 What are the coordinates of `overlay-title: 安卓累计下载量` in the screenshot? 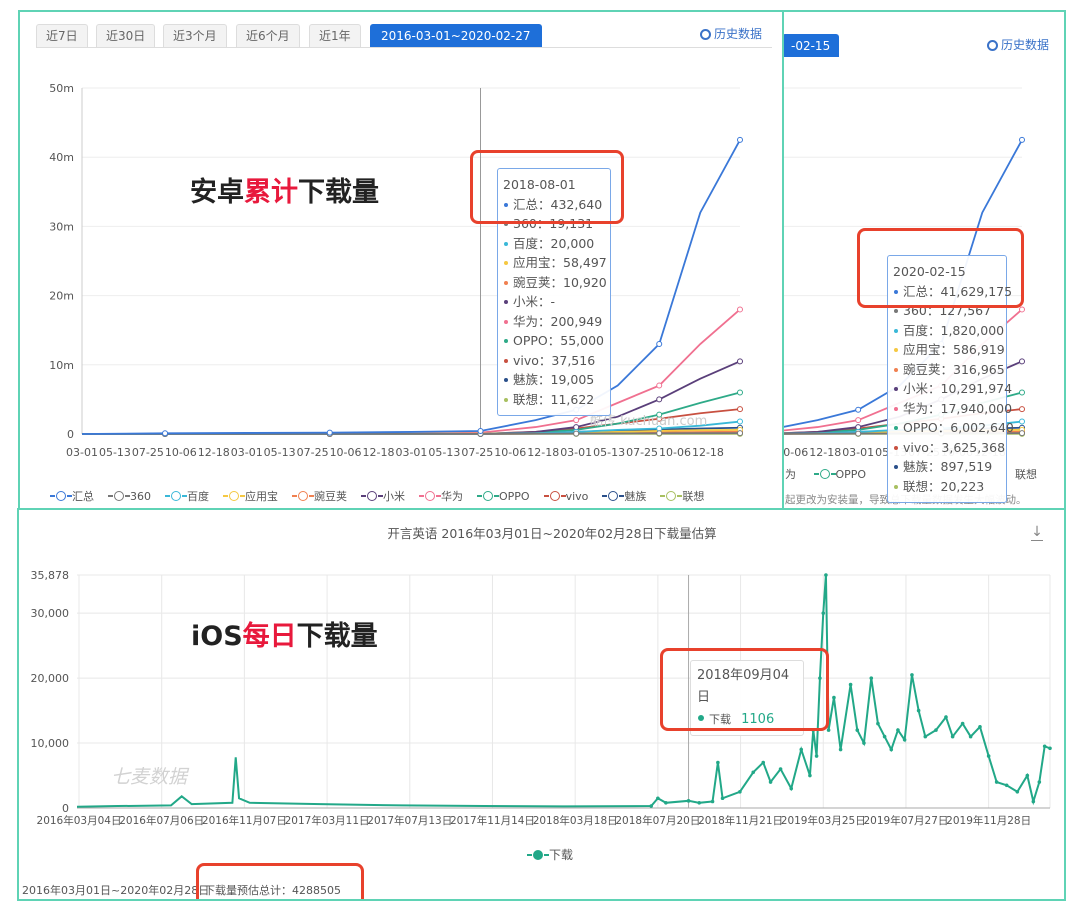 It's located at (284, 192).